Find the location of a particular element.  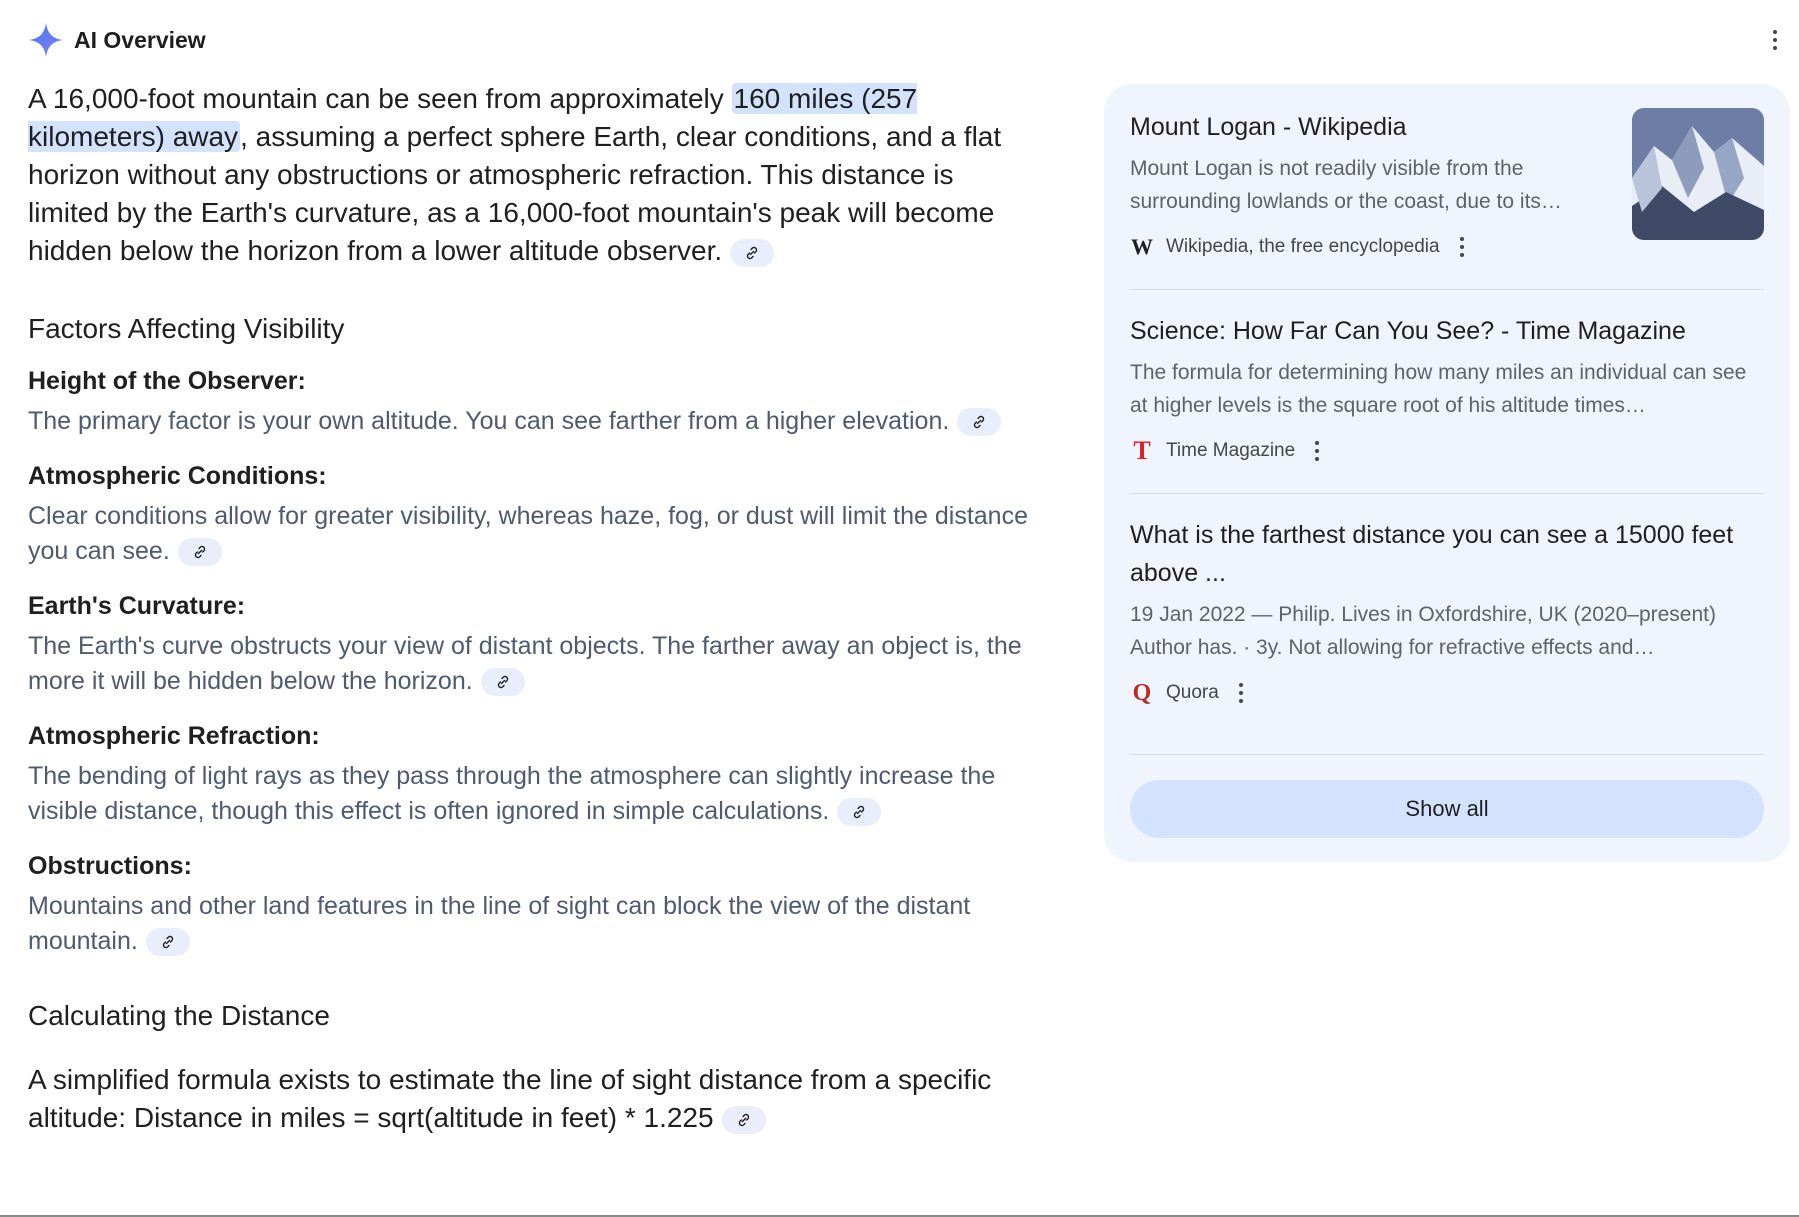

show-all-button: Show all is located at coordinates (1447, 809).